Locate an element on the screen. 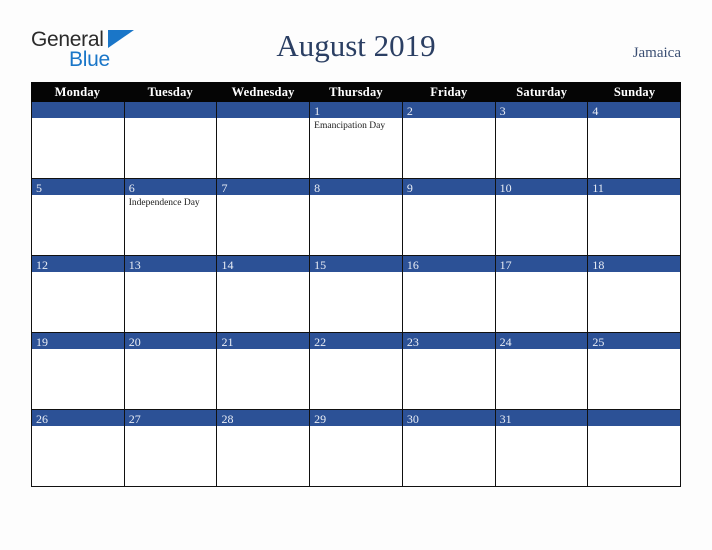  day-number: 3 is located at coordinates (502, 111).